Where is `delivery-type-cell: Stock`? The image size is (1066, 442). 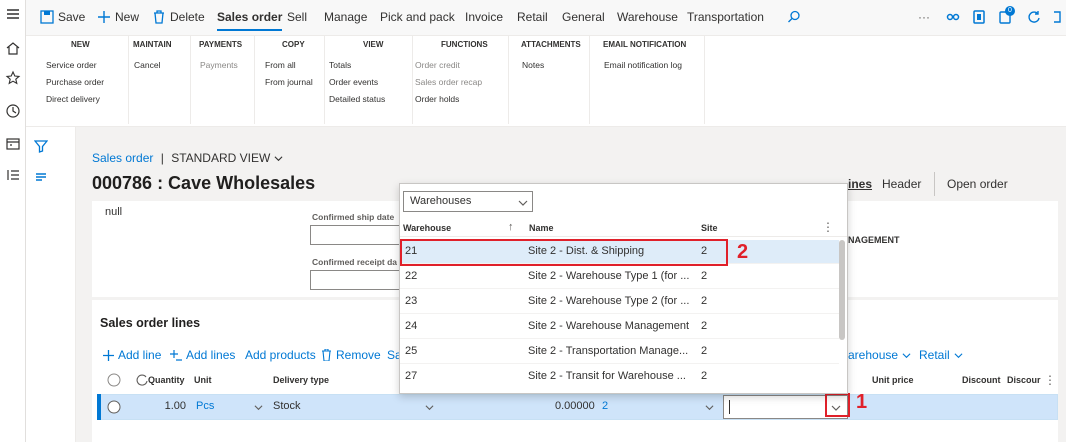 delivery-type-cell: Stock is located at coordinates (287, 406).